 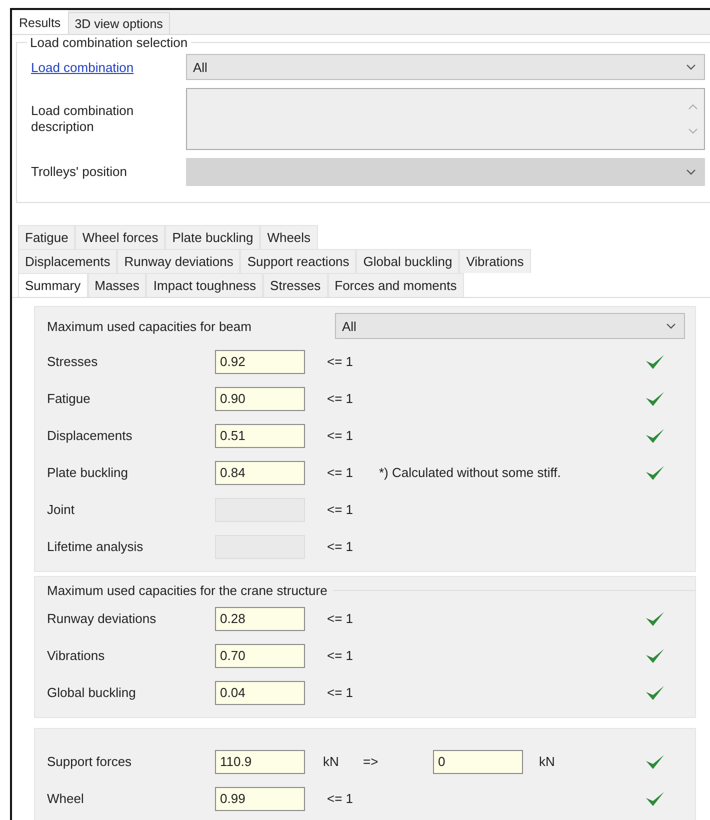 I want to click on tab: Forces and moments, so click(x=396, y=285).